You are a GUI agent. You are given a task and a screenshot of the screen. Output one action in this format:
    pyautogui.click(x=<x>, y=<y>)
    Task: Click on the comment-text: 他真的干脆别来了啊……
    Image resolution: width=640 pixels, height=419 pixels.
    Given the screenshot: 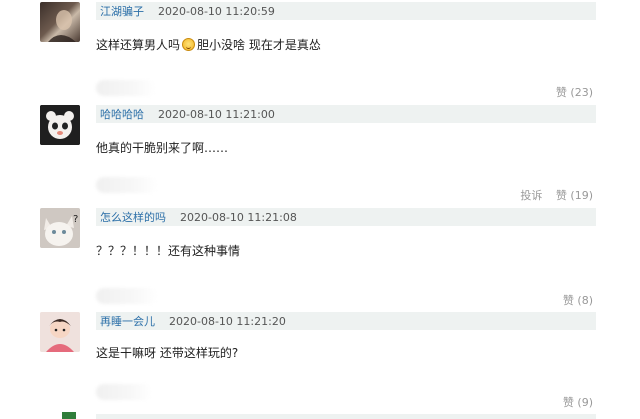 What is the action you would take?
    pyautogui.click(x=162, y=147)
    